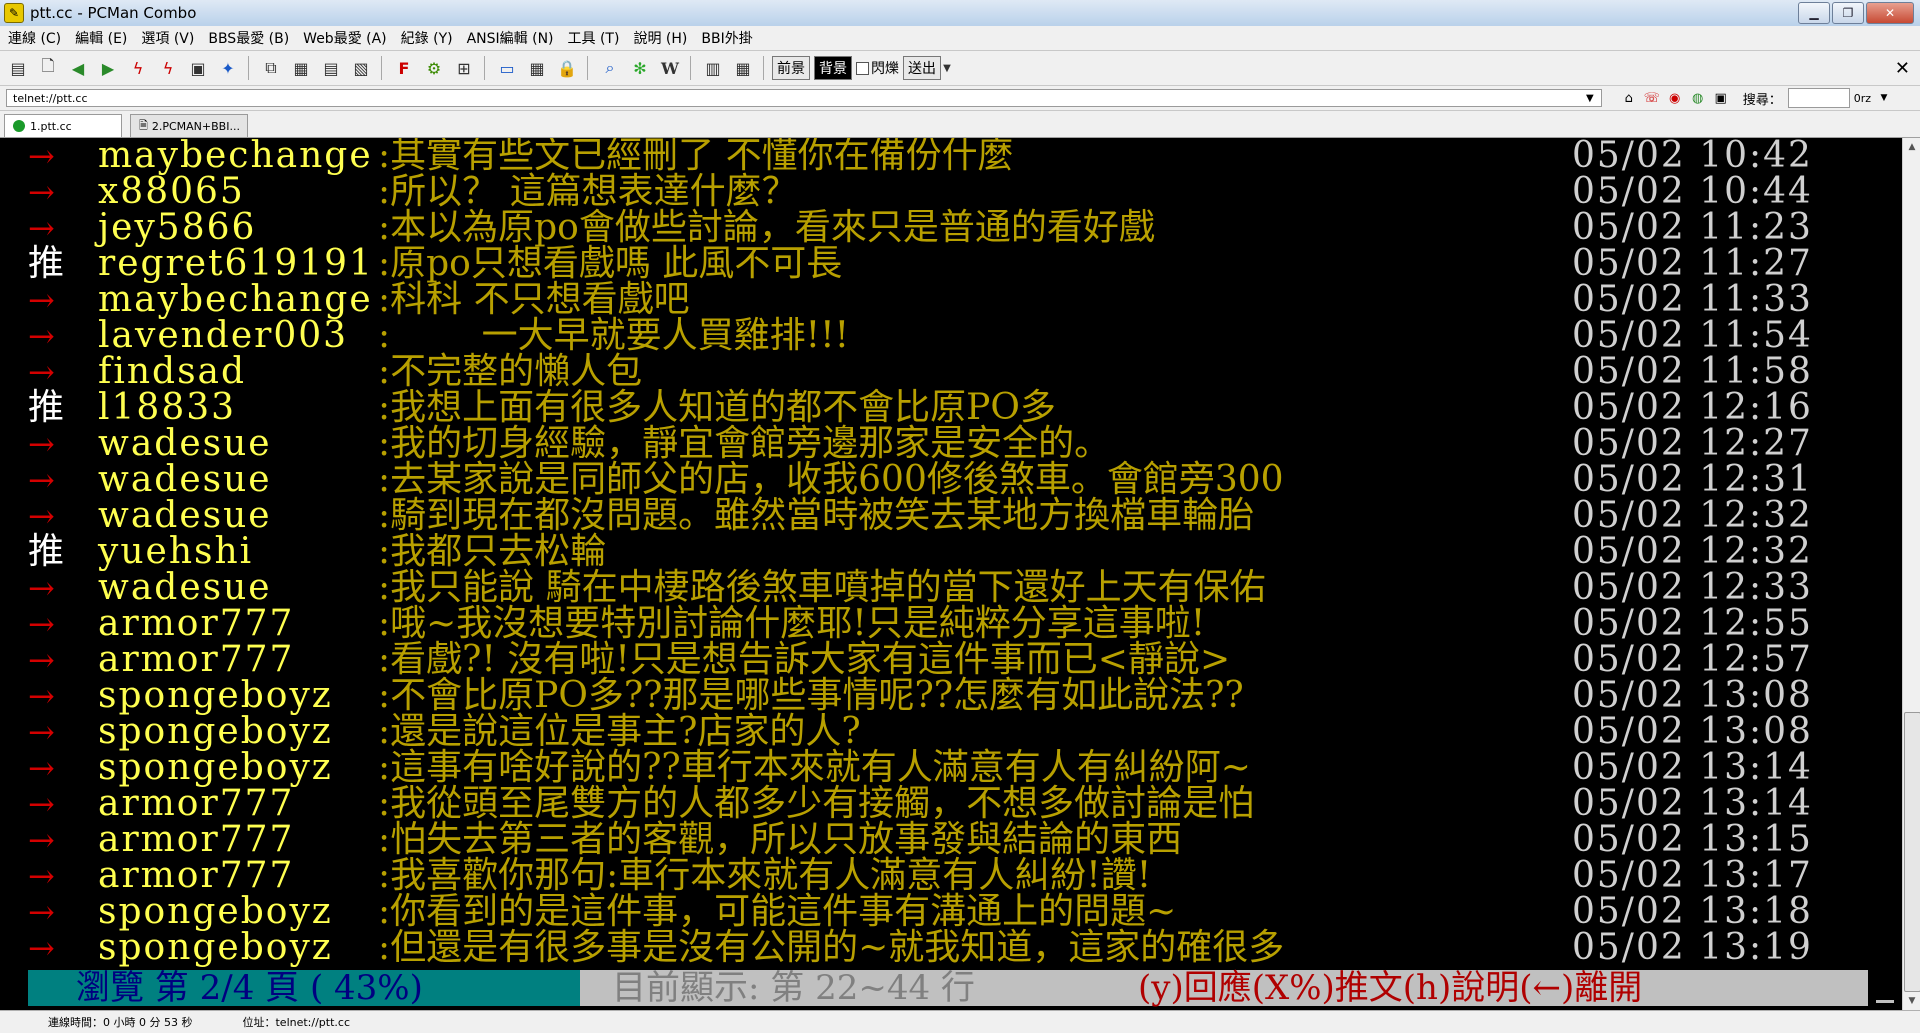  What do you see at coordinates (534, 299) in the screenshot?
I see `comment-message: :科科 不只想看戲吧` at bounding box center [534, 299].